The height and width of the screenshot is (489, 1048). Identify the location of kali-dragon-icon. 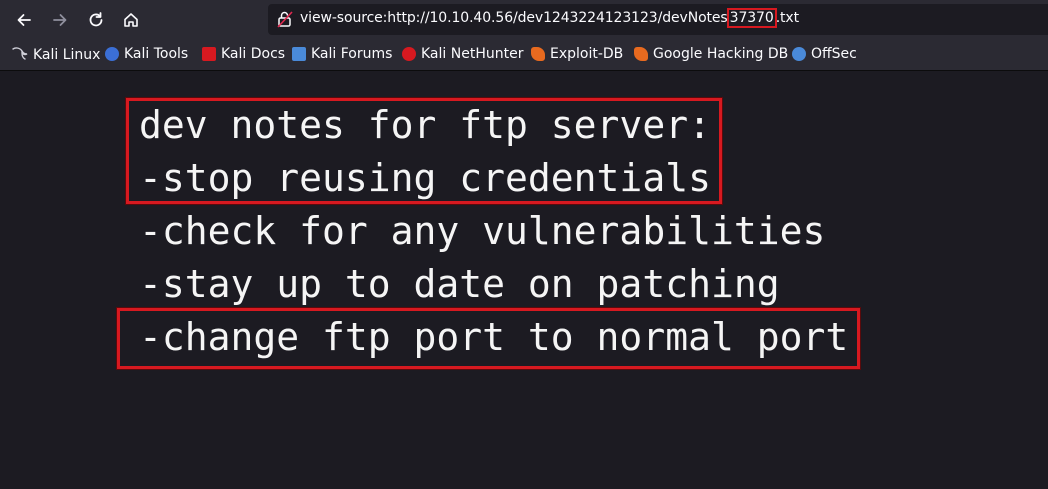
(20, 55).